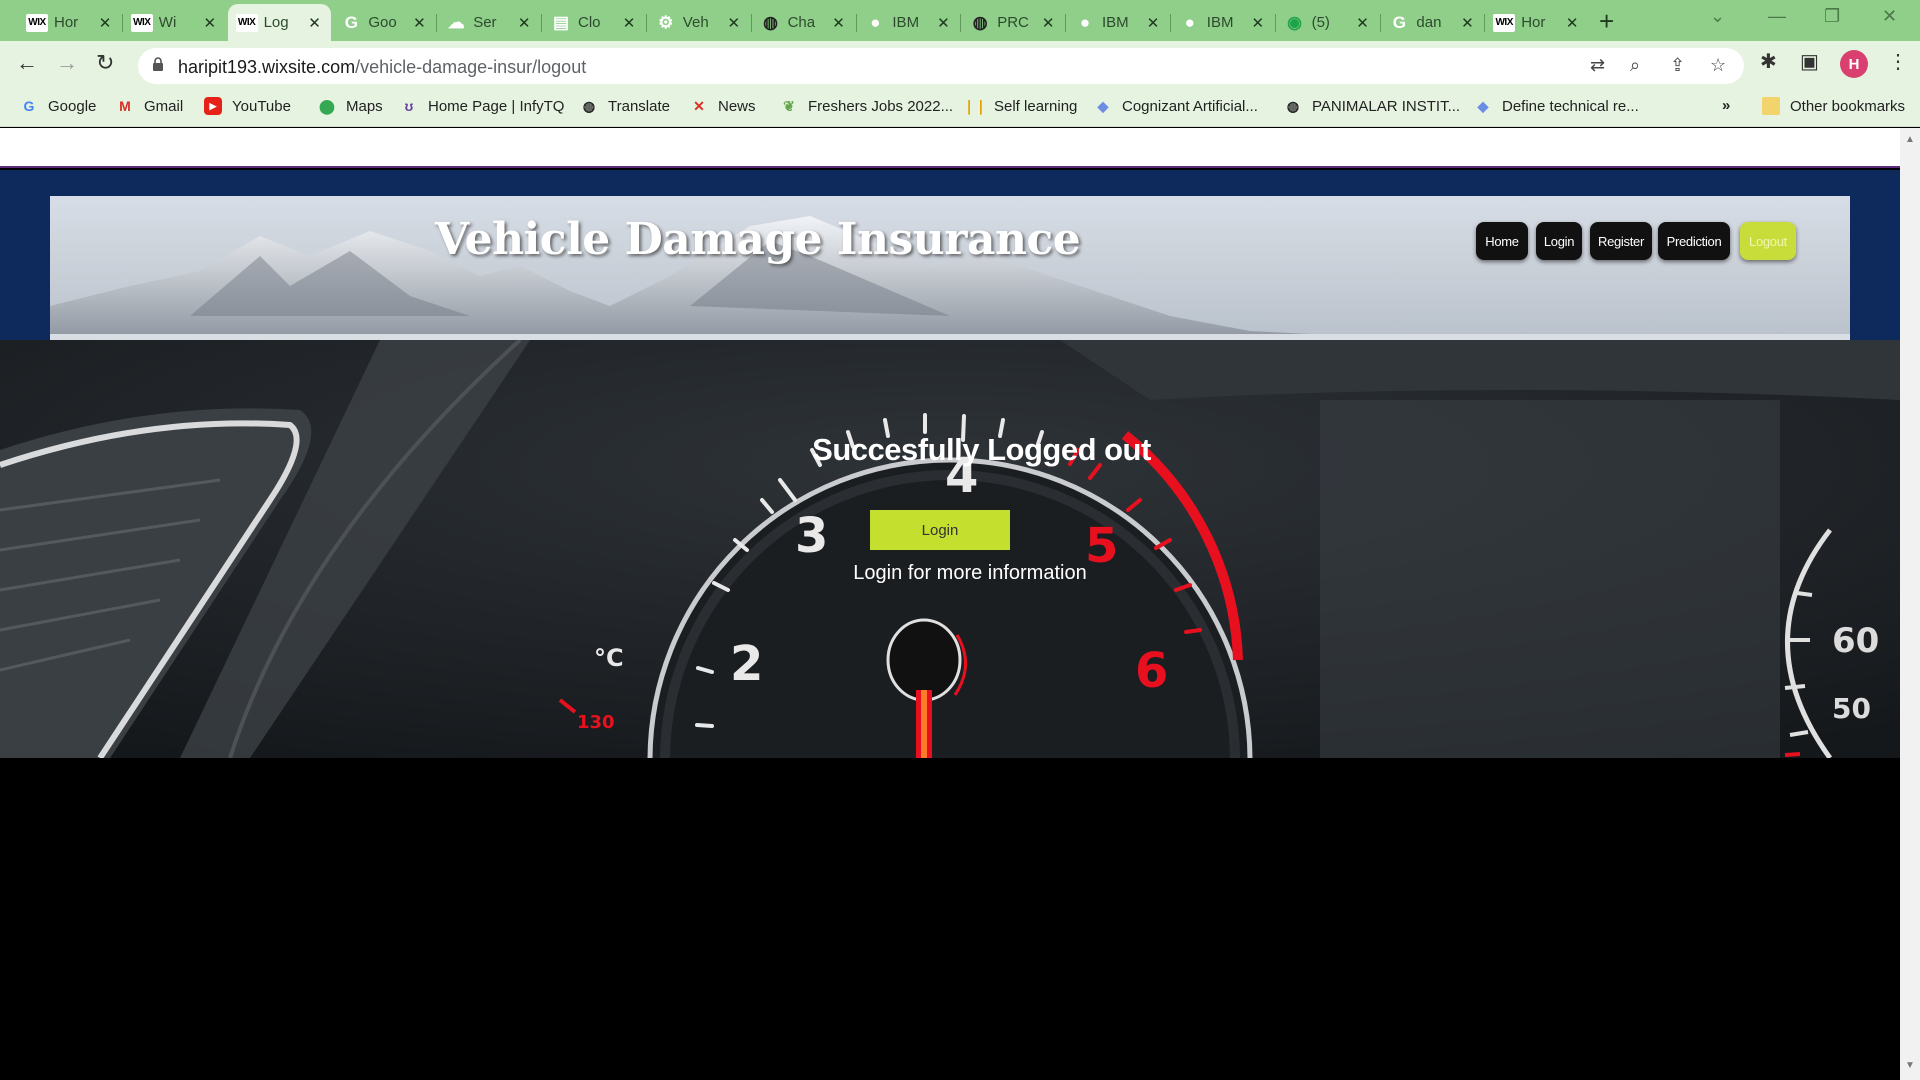  What do you see at coordinates (737, 106) in the screenshot?
I see `bookmark-label: News` at bounding box center [737, 106].